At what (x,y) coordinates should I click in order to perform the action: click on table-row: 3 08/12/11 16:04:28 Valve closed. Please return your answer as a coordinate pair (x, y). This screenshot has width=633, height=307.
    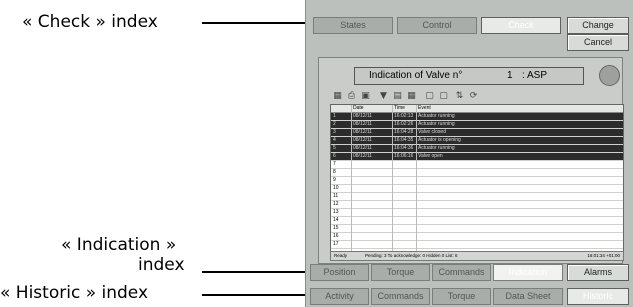
    Looking at the image, I should click on (477, 133).